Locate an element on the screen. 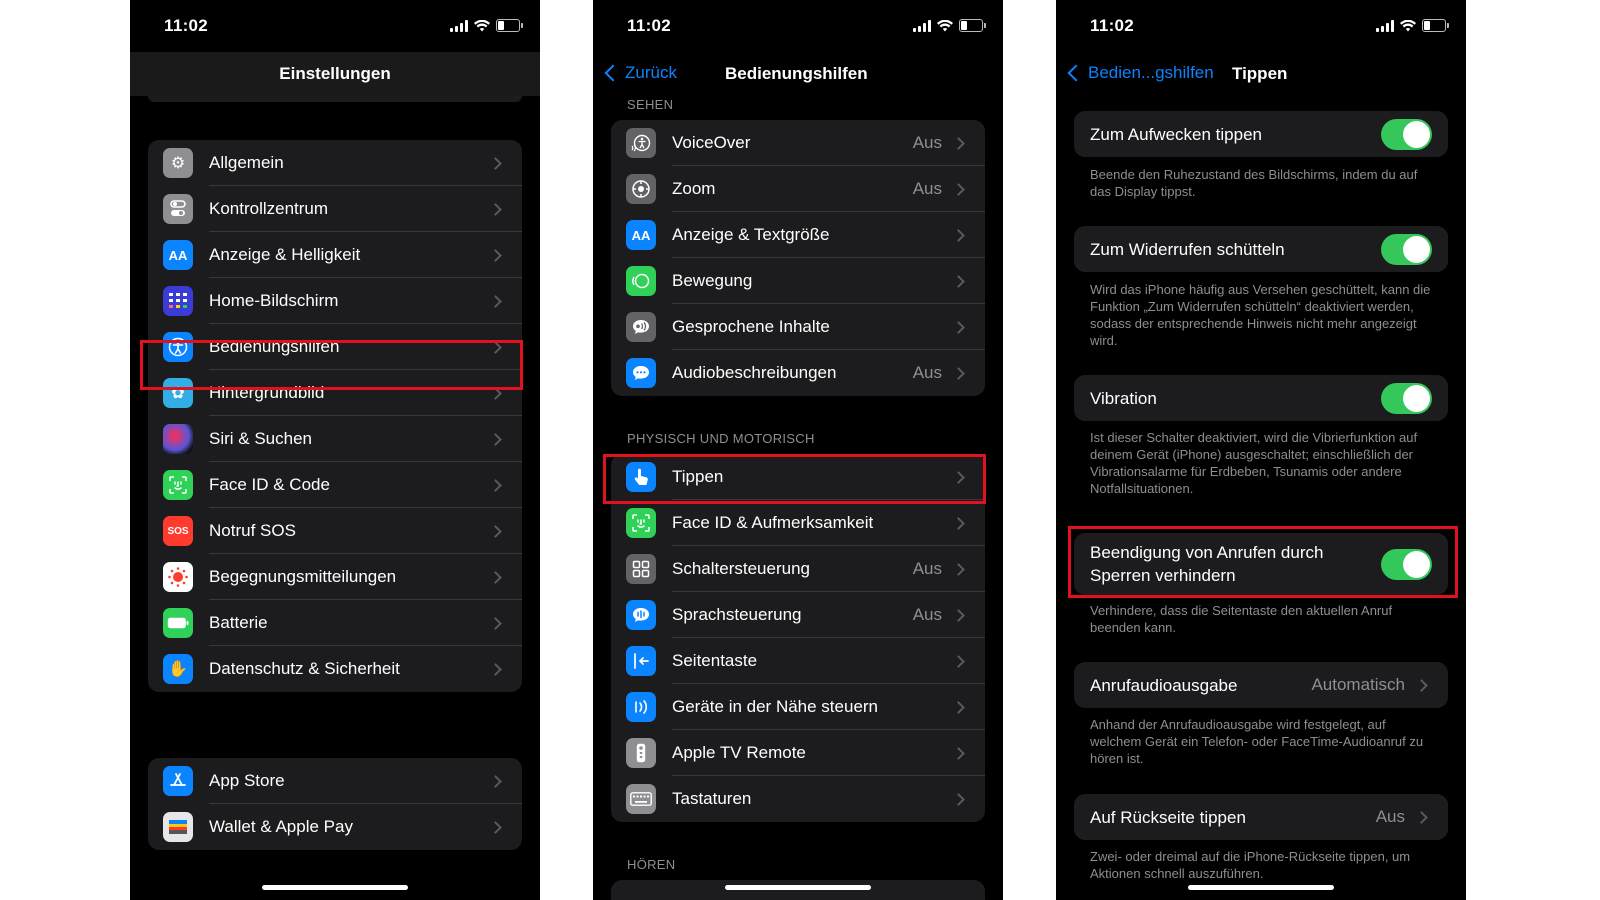  row-label: Tastaturen is located at coordinates (712, 798).